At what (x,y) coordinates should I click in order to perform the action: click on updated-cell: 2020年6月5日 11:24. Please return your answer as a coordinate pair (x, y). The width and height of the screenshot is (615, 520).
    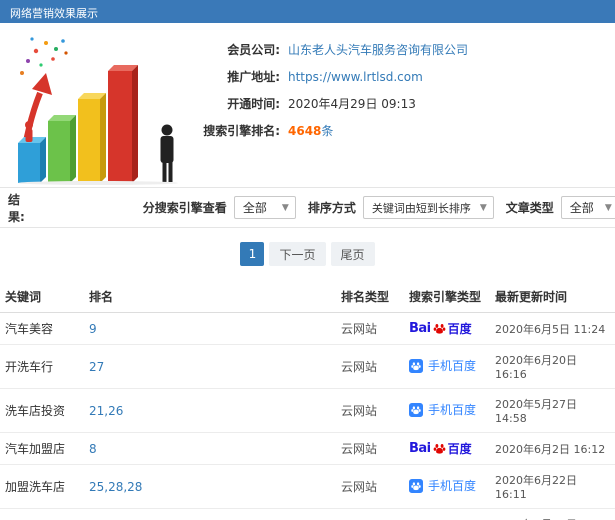
    Looking at the image, I should click on (552, 328).